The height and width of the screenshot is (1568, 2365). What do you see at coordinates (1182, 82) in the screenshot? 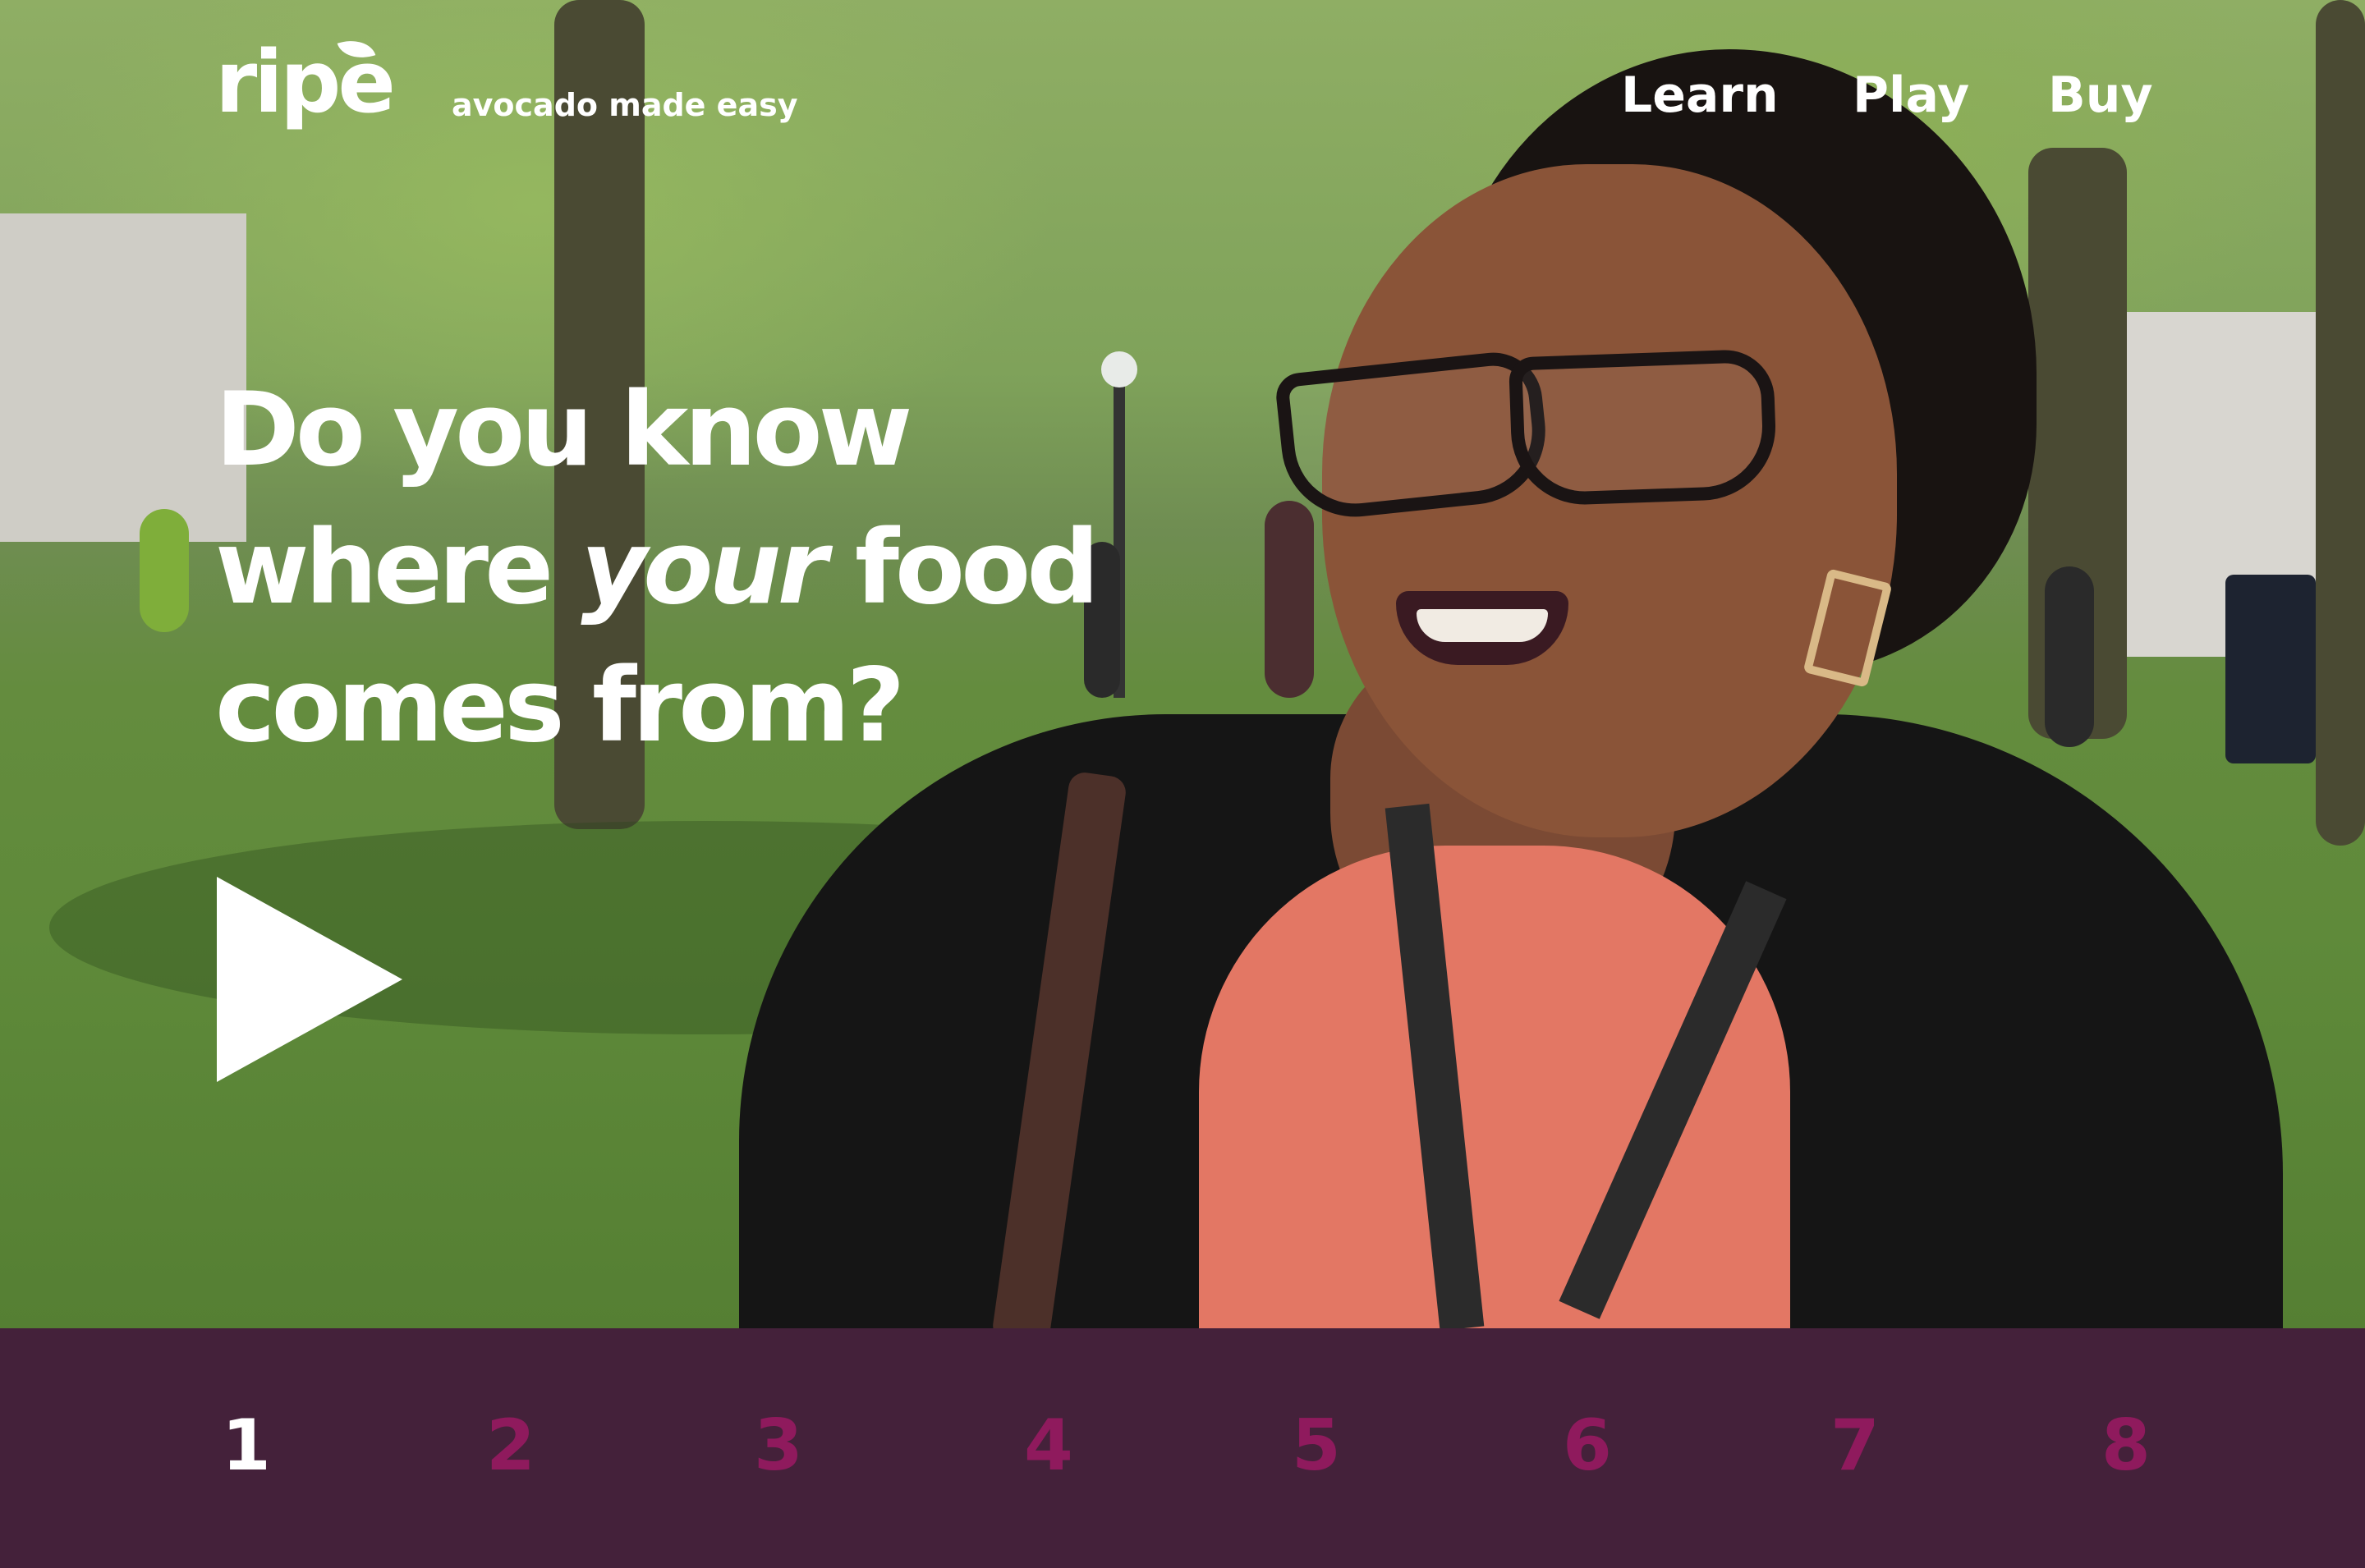
I see `site-header: ripe avocado made easy Learn Play Buy` at bounding box center [1182, 82].